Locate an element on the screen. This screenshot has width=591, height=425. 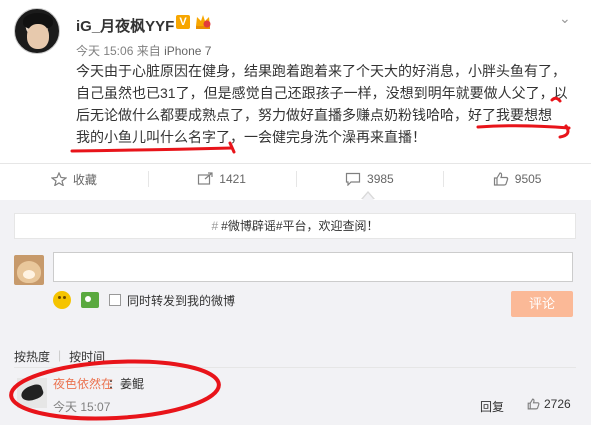
source-prefix: 来自 is located at coordinates (148, 51).